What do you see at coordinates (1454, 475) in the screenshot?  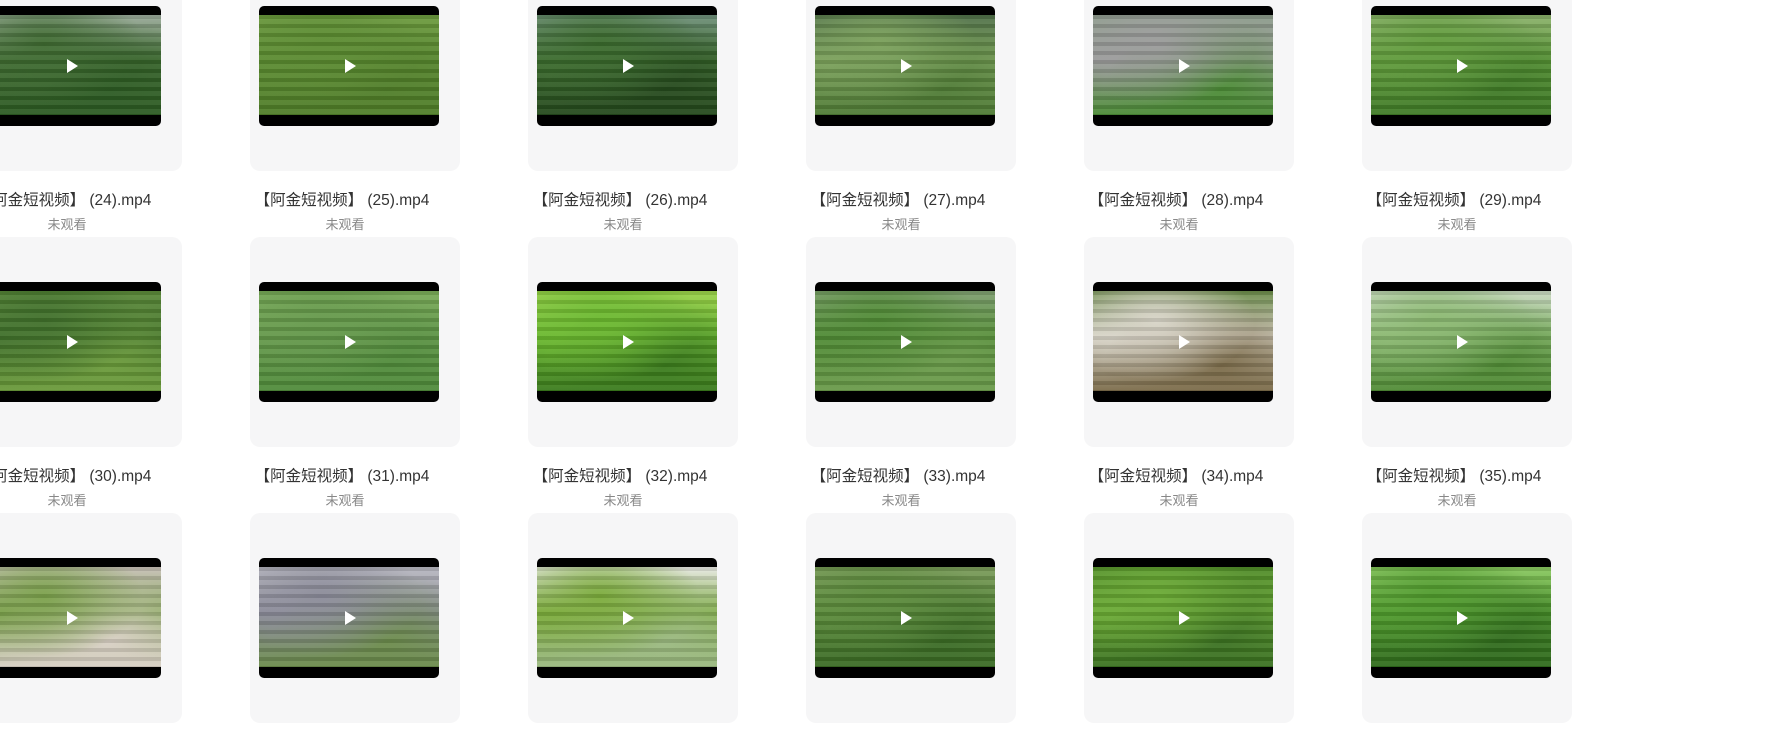 I see `video-filename: 【阿金短视频】 (35).mp4` at bounding box center [1454, 475].